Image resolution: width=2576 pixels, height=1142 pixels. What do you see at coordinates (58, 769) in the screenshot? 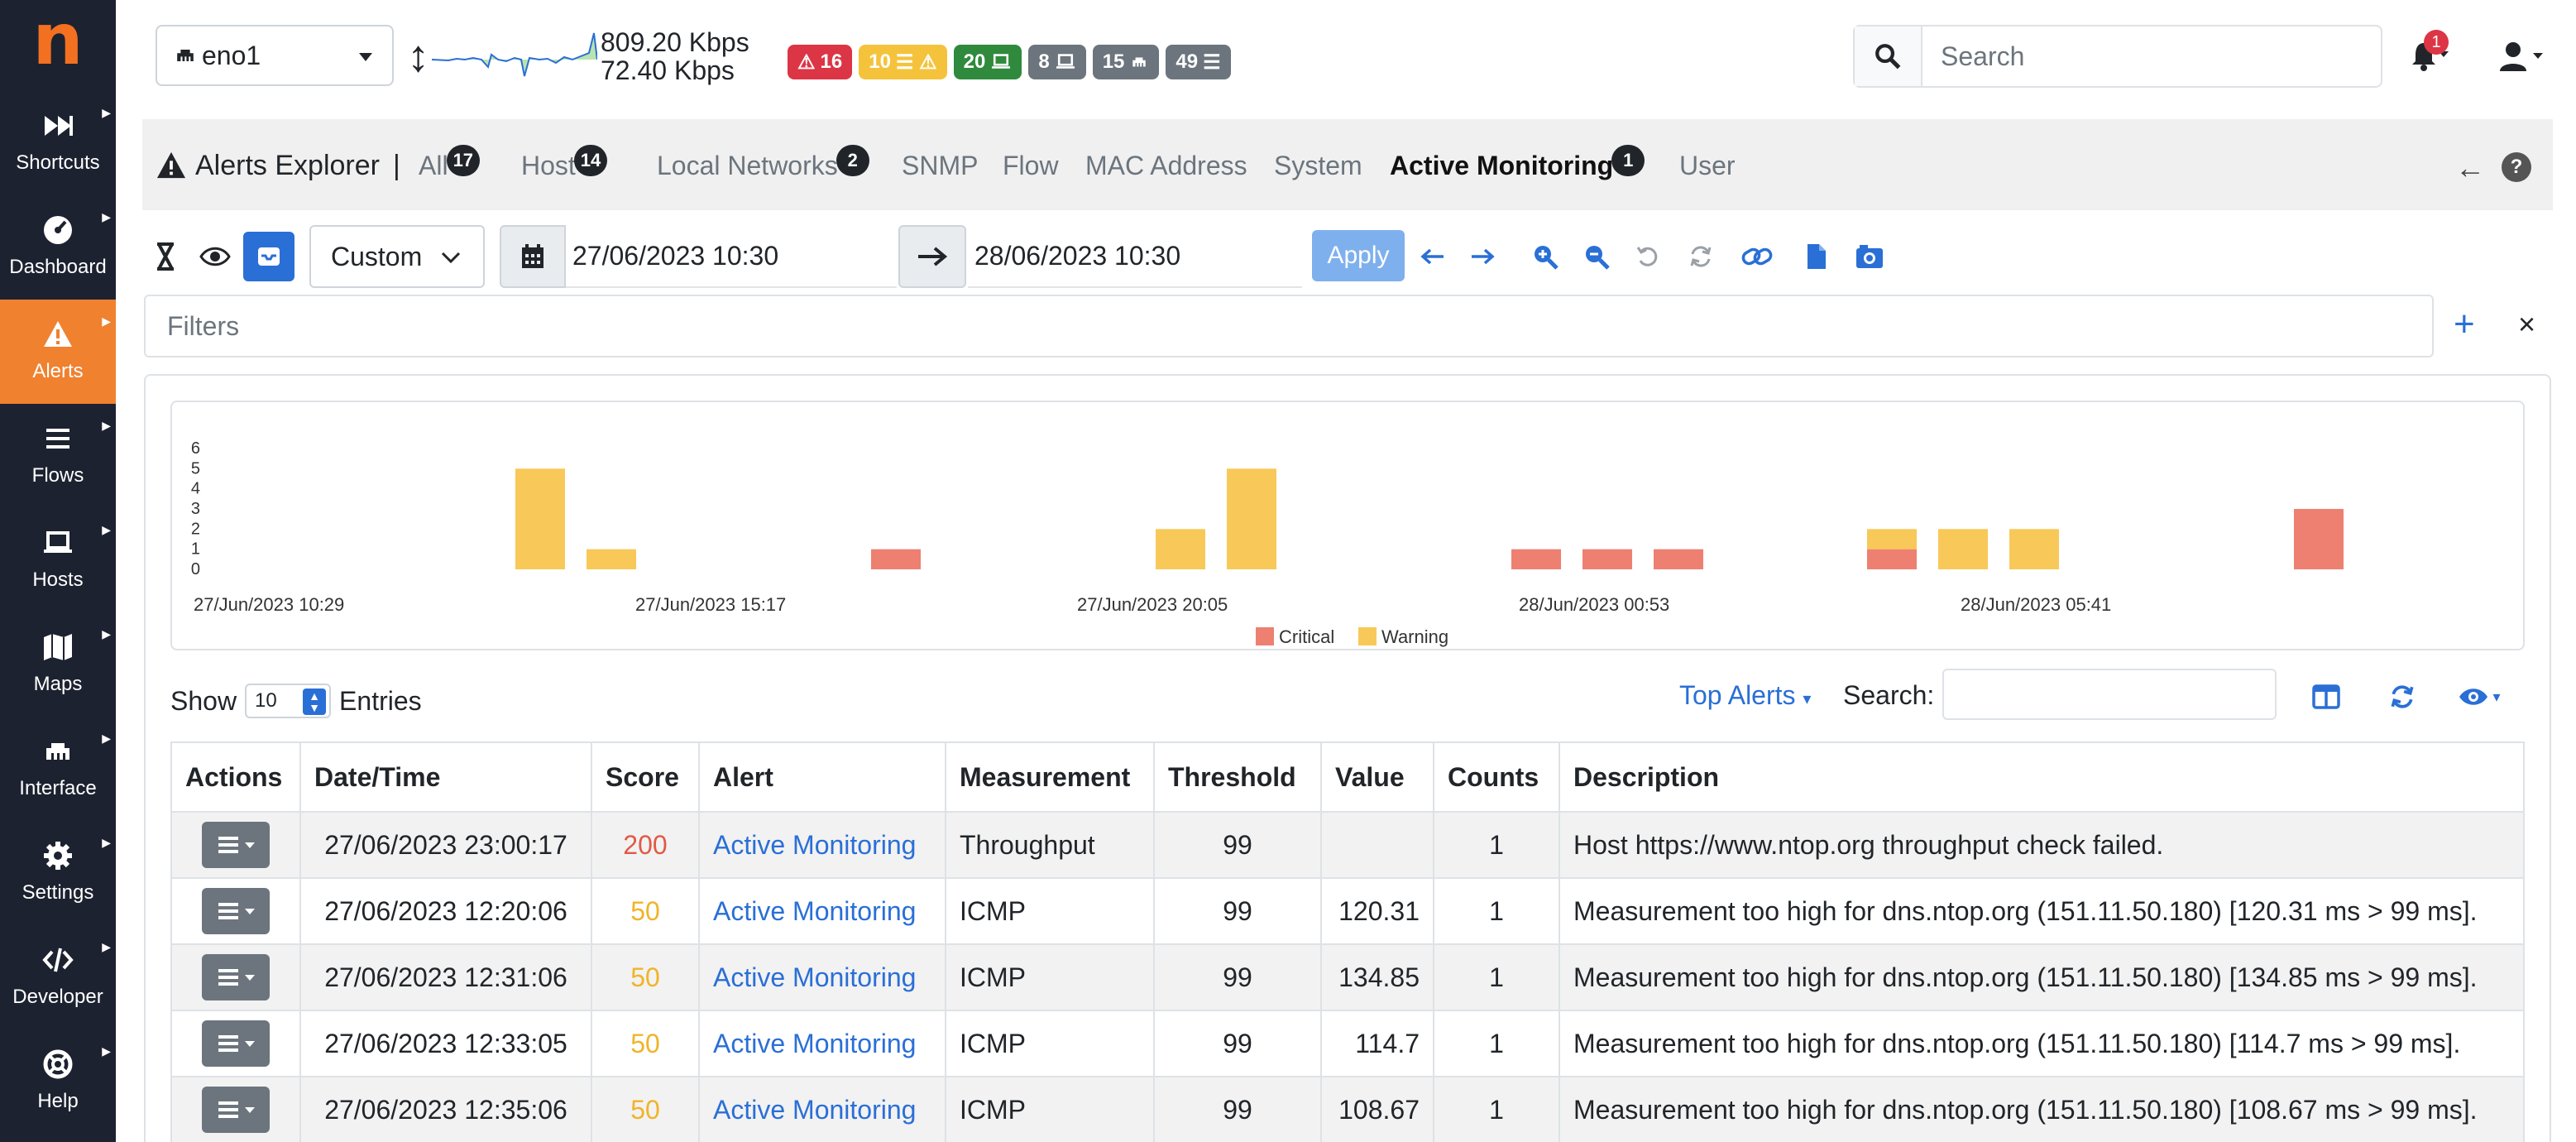
I see `sidebar-item-interface: Interface ▶` at bounding box center [58, 769].